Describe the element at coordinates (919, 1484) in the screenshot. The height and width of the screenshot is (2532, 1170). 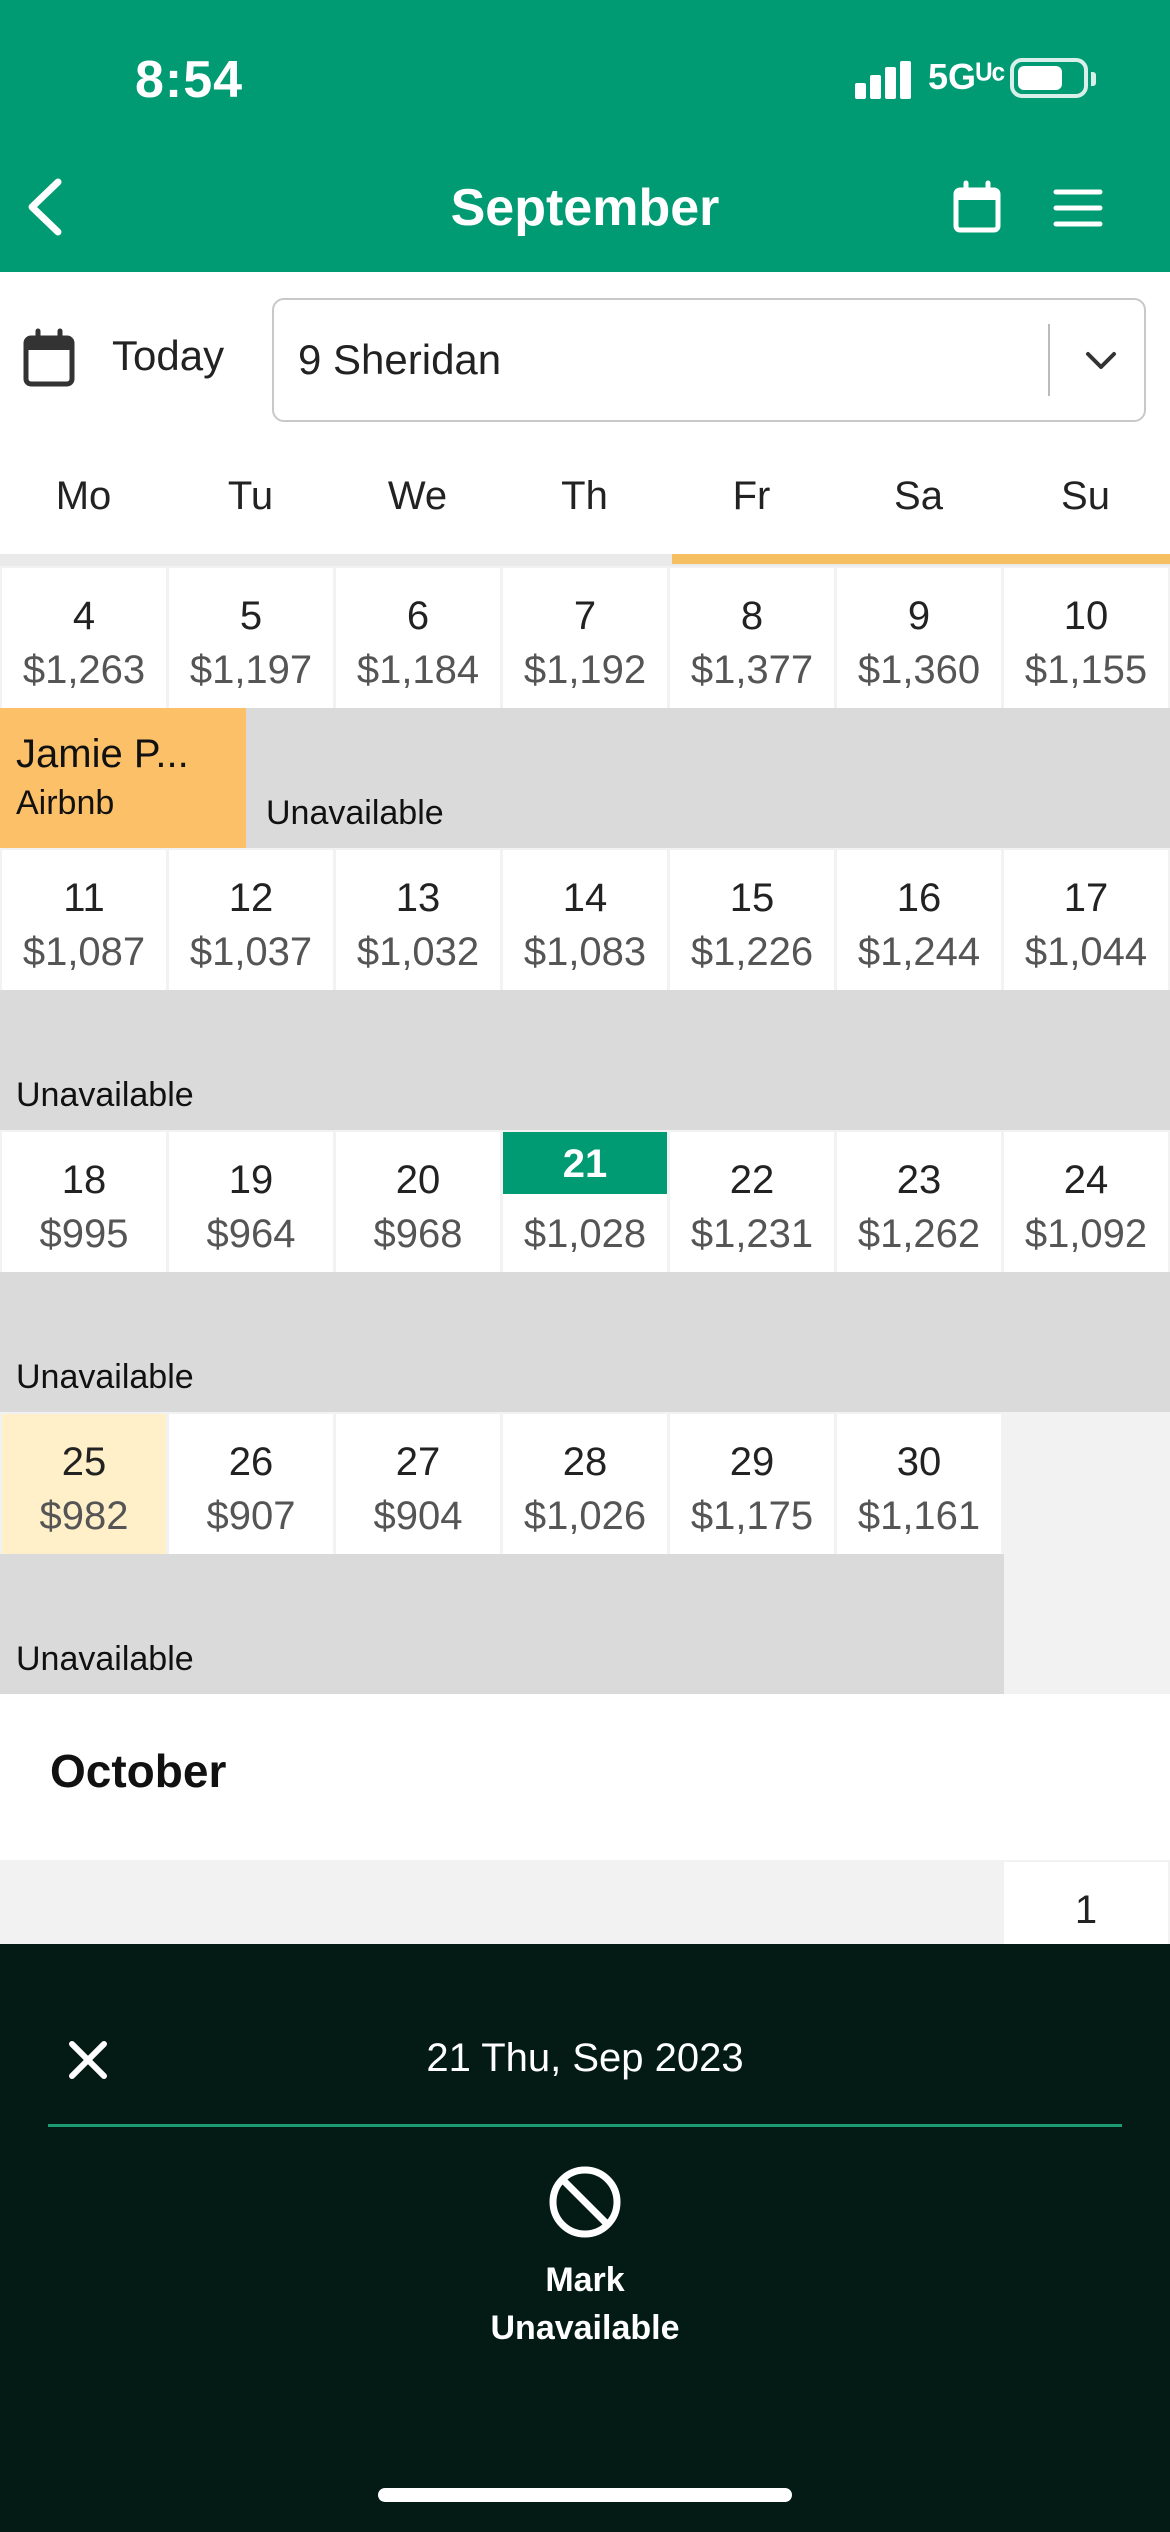
I see `calendar-day-cell: 30 $1,161` at that location.